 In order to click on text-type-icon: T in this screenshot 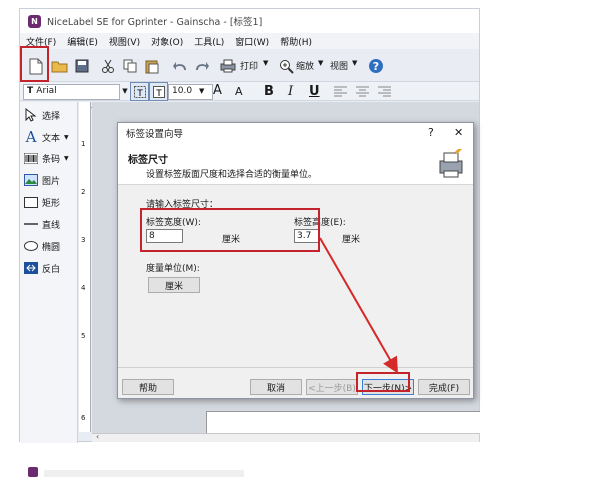, I will do `click(32, 91)`.